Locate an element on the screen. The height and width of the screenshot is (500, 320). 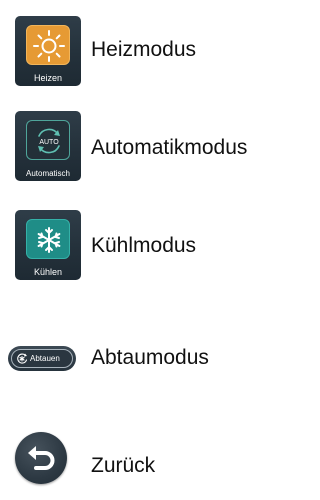
heat-mode-label: Heizen is located at coordinates (47, 78).